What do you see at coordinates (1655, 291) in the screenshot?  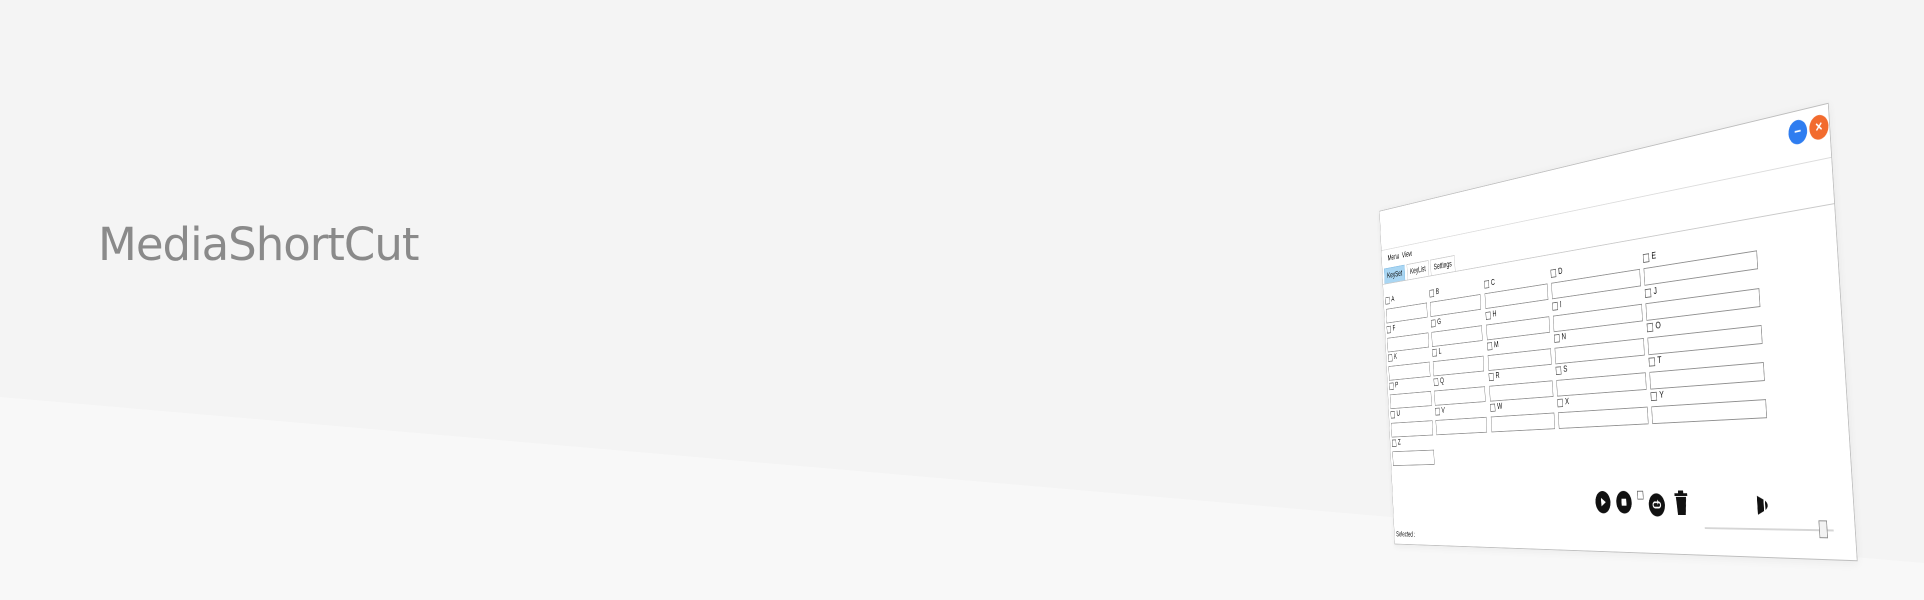 I see `key-label-j: J` at bounding box center [1655, 291].